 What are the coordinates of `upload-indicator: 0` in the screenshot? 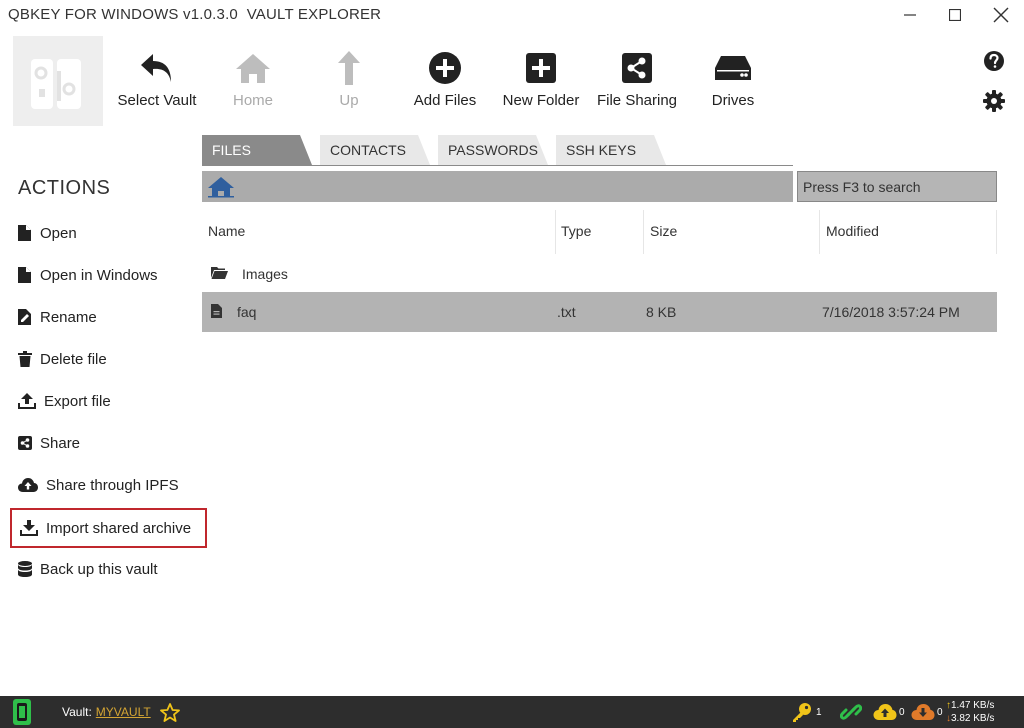 It's located at (889, 712).